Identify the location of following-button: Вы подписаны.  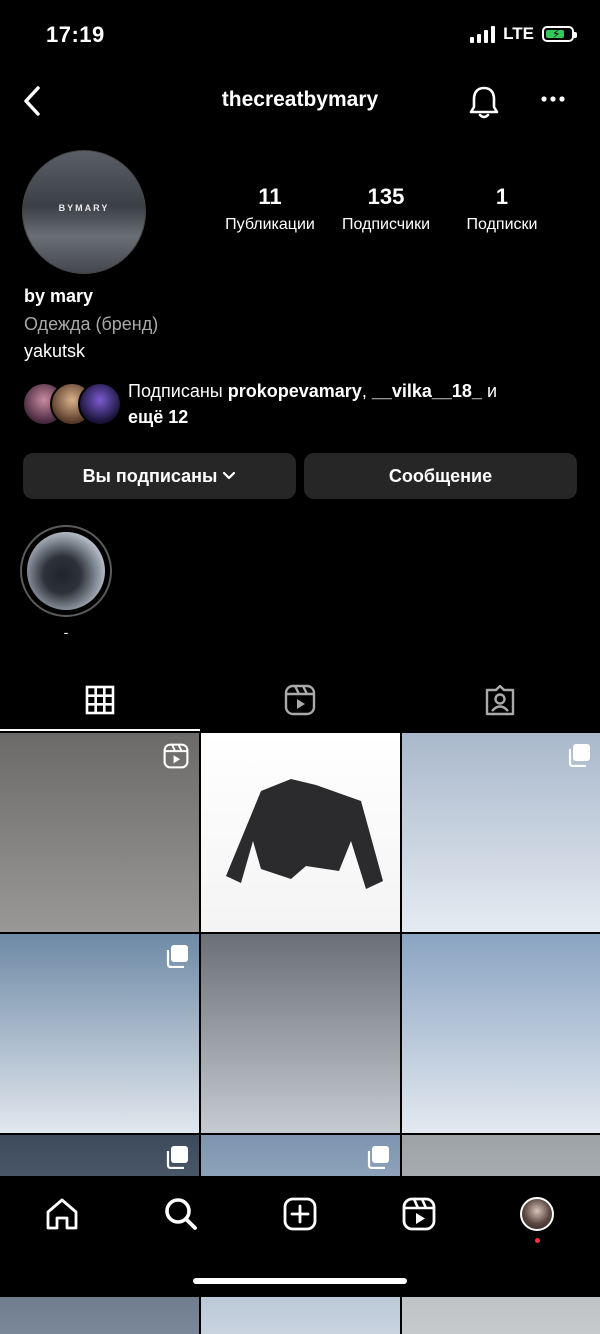
(159, 476).